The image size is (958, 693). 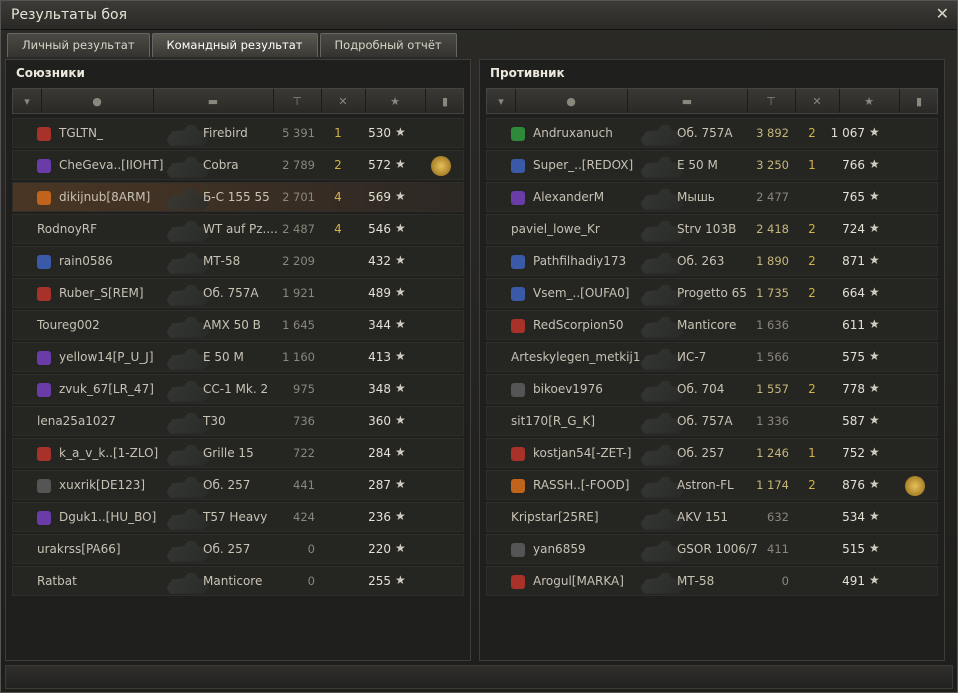 I want to click on player-row: kostjan54[-ZET-] Об. 257 1 246 1 752 ★, so click(x=712, y=453).